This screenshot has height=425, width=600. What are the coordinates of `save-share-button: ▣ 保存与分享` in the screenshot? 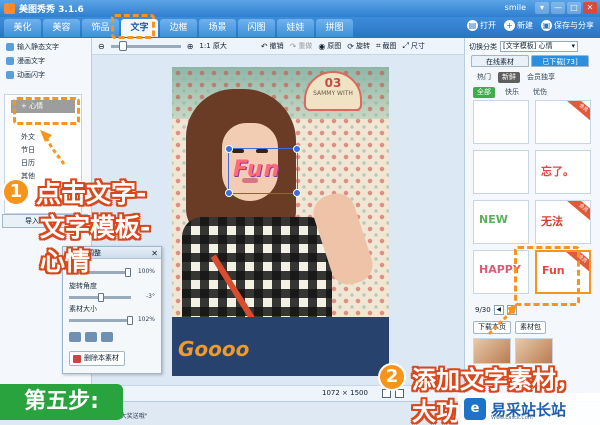 It's located at (567, 25).